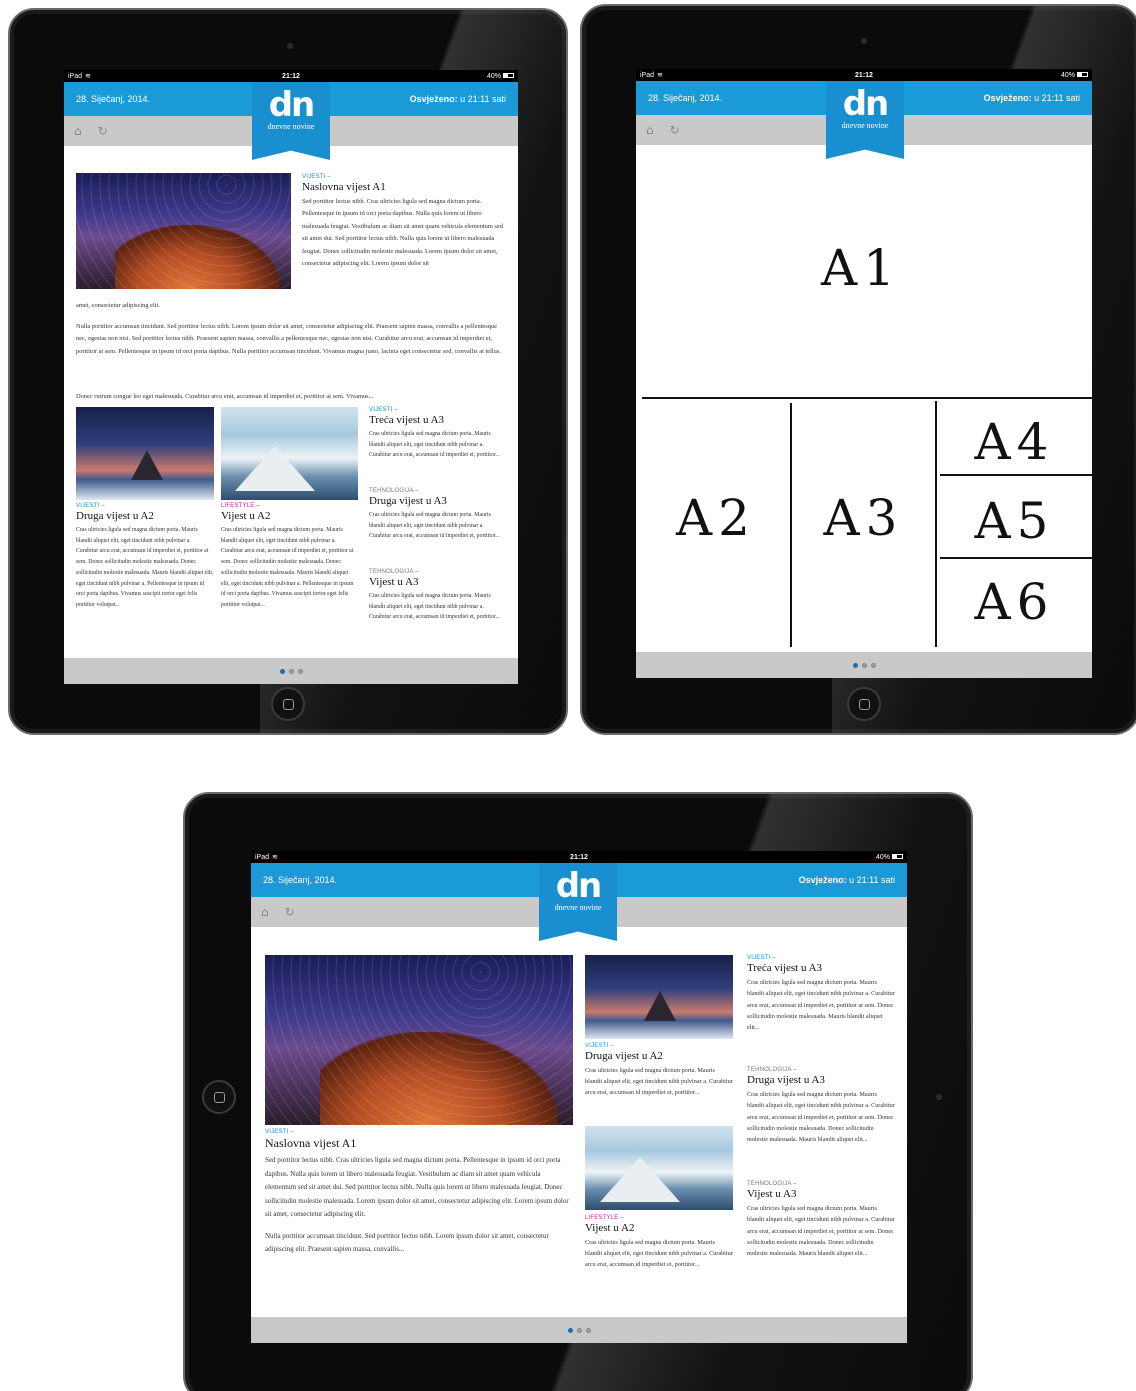 This screenshot has width=1136, height=1391. What do you see at coordinates (1016, 558) in the screenshot?
I see `grid-divider-a5-a6` at bounding box center [1016, 558].